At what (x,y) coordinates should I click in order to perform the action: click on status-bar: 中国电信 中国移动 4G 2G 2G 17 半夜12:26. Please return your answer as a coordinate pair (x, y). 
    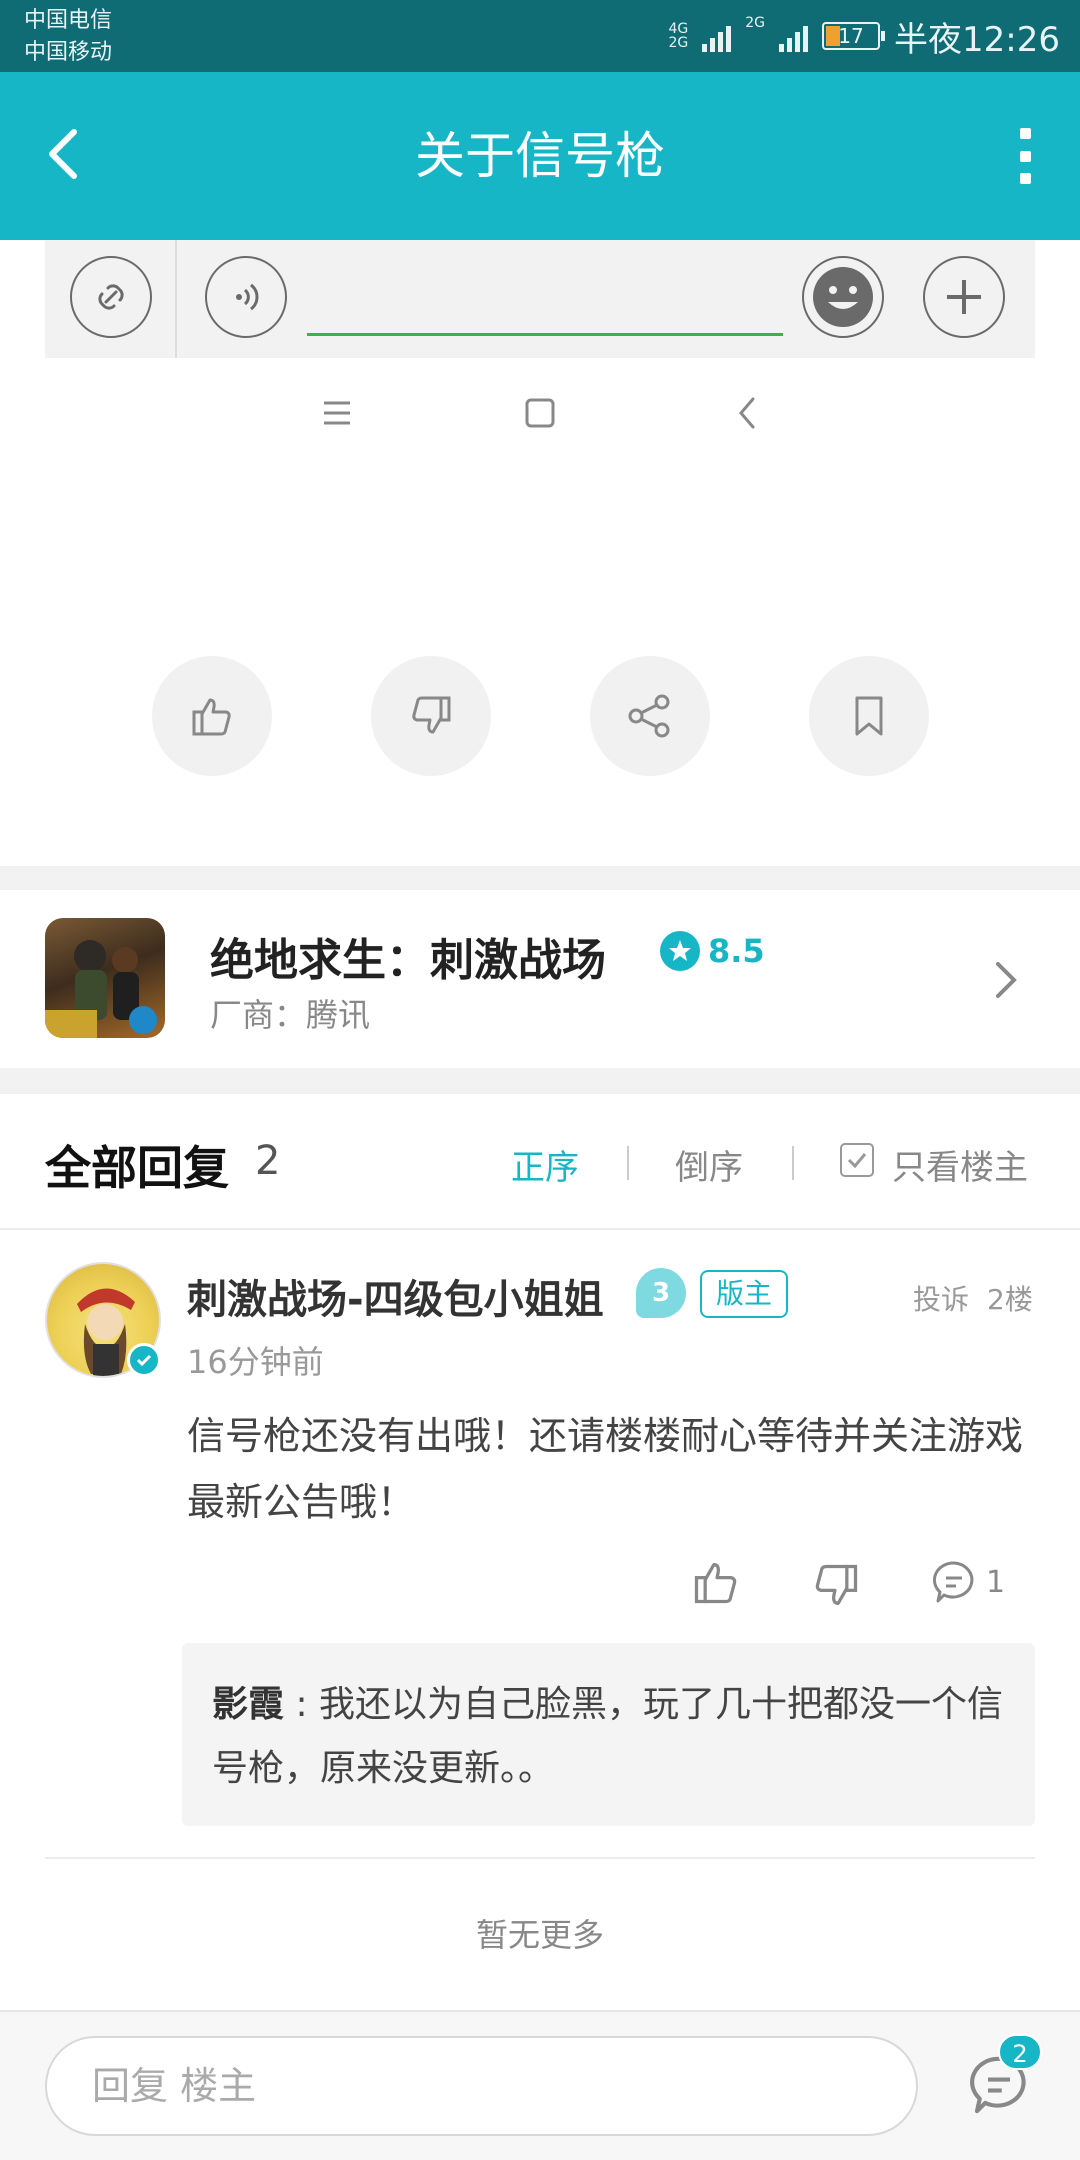
    Looking at the image, I should click on (540, 36).